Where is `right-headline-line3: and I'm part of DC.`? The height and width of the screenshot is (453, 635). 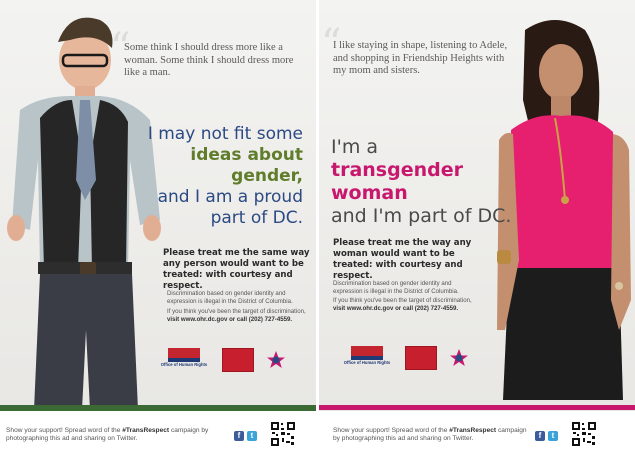 right-headline-line3: and I'm part of DC. is located at coordinates (421, 216).